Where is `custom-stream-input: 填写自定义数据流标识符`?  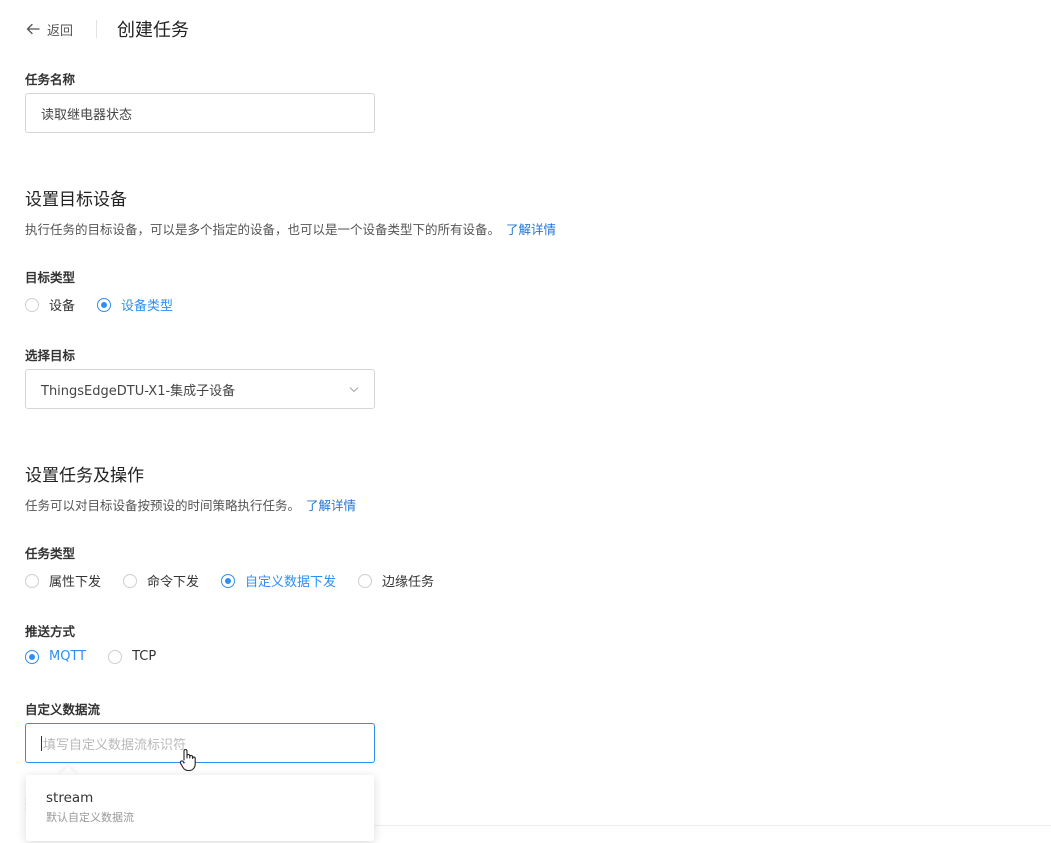
custom-stream-input: 填写自定义数据流标识符 is located at coordinates (200, 743).